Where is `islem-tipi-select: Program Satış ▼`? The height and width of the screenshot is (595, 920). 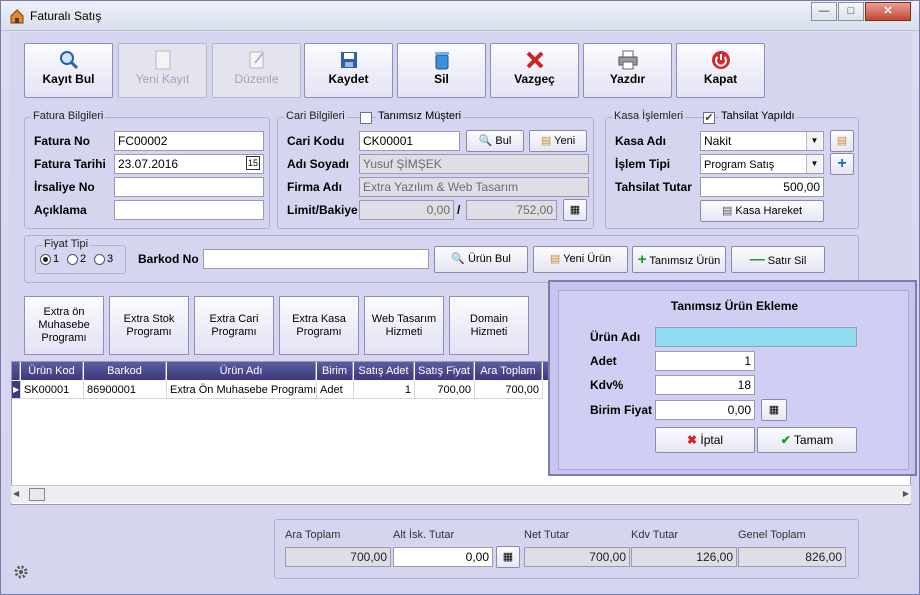
islem-tipi-select: Program Satış ▼ is located at coordinates (762, 164).